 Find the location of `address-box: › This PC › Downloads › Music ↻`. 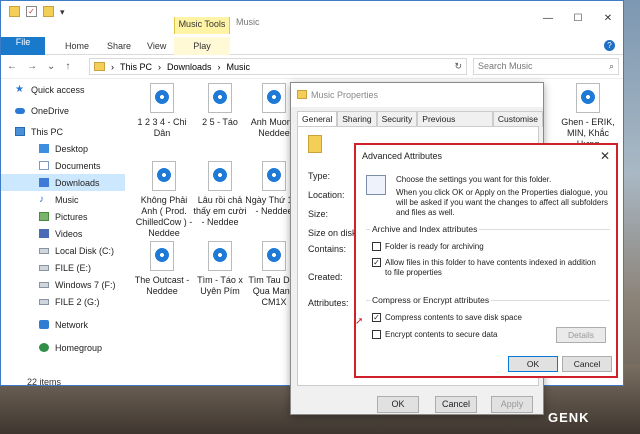

address-box: › This PC › Downloads › Music ↻ is located at coordinates (278, 66).